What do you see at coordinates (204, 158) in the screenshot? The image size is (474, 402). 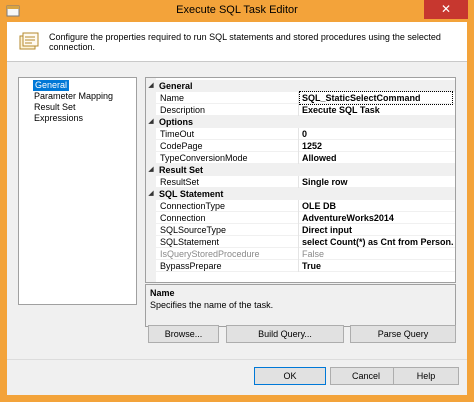 I see `property-label: TypeConversionMode` at bounding box center [204, 158].